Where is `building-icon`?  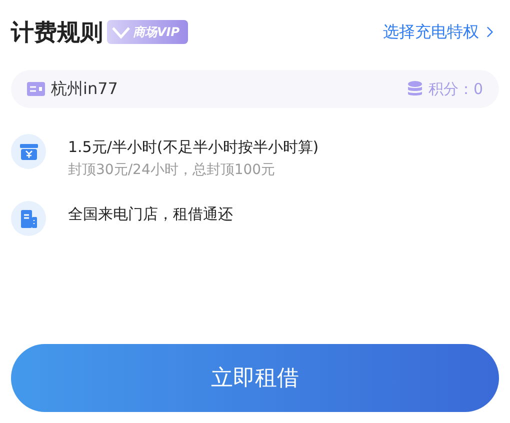 building-icon is located at coordinates (28, 219).